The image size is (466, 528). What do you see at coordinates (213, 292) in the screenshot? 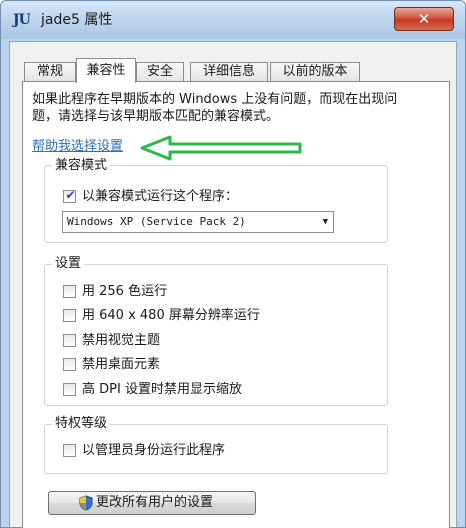
I see `checkbox-256-colors: 用 256 色运行` at bounding box center [213, 292].